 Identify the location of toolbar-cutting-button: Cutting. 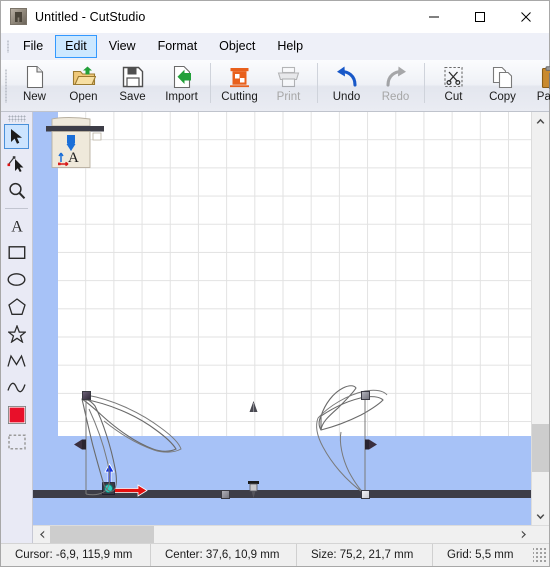
(239, 84).